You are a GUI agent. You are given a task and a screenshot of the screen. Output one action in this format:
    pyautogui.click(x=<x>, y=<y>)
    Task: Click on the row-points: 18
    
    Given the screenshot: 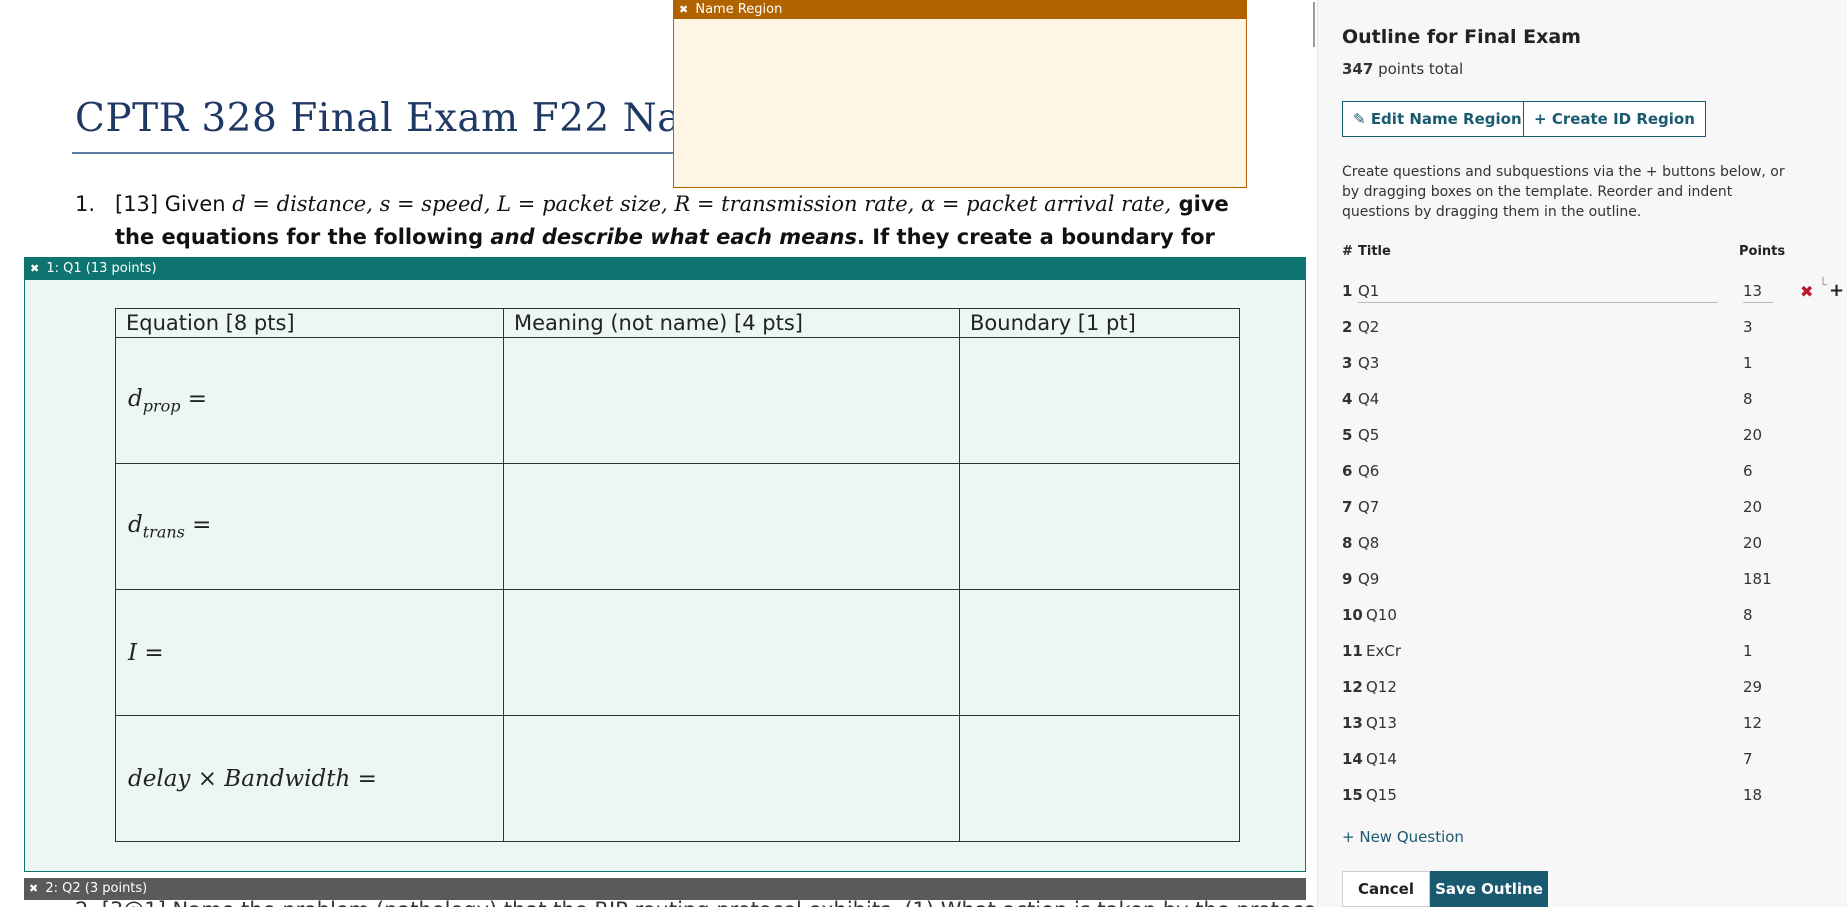 What is the action you would take?
    pyautogui.click(x=1752, y=795)
    